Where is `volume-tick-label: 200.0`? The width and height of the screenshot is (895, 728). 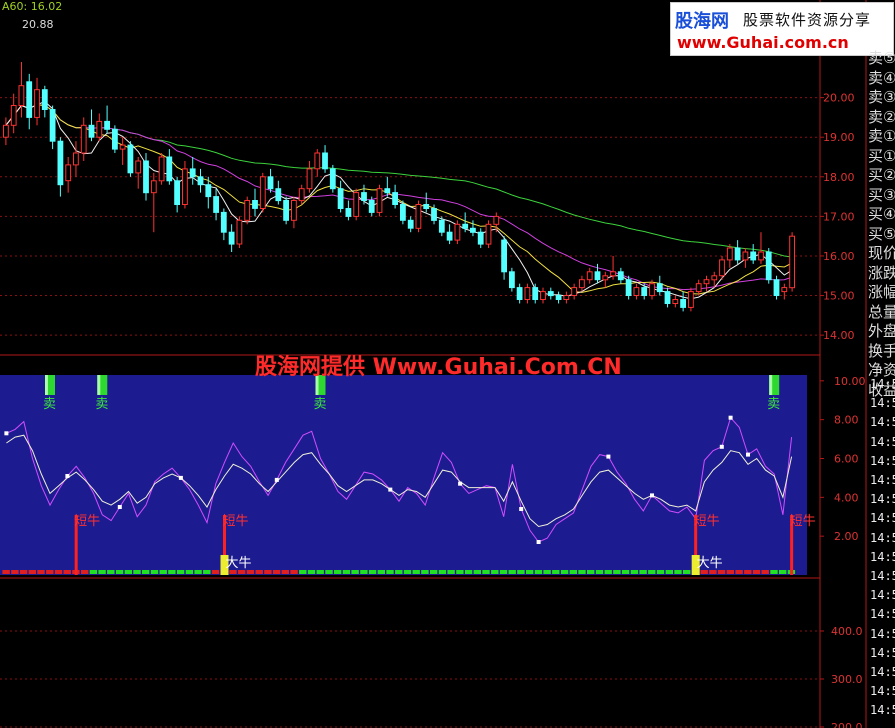 volume-tick-label: 200.0 is located at coordinates (847, 724).